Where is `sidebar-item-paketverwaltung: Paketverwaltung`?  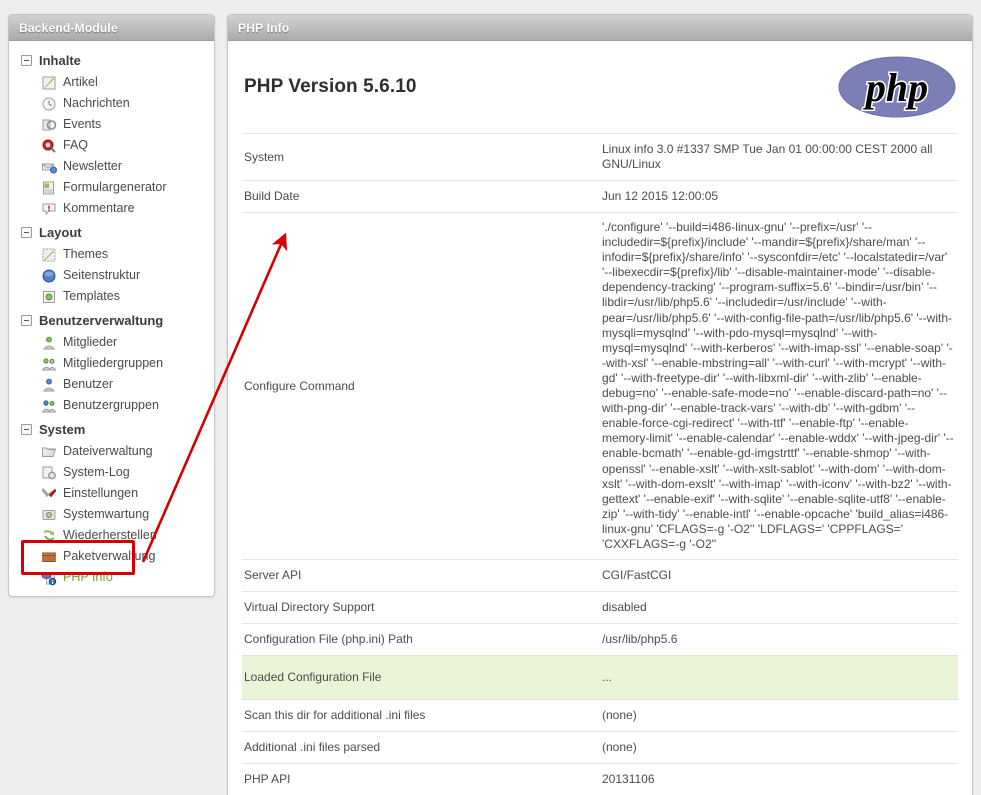 sidebar-item-paketverwaltung: Paketverwaltung is located at coordinates (111, 556).